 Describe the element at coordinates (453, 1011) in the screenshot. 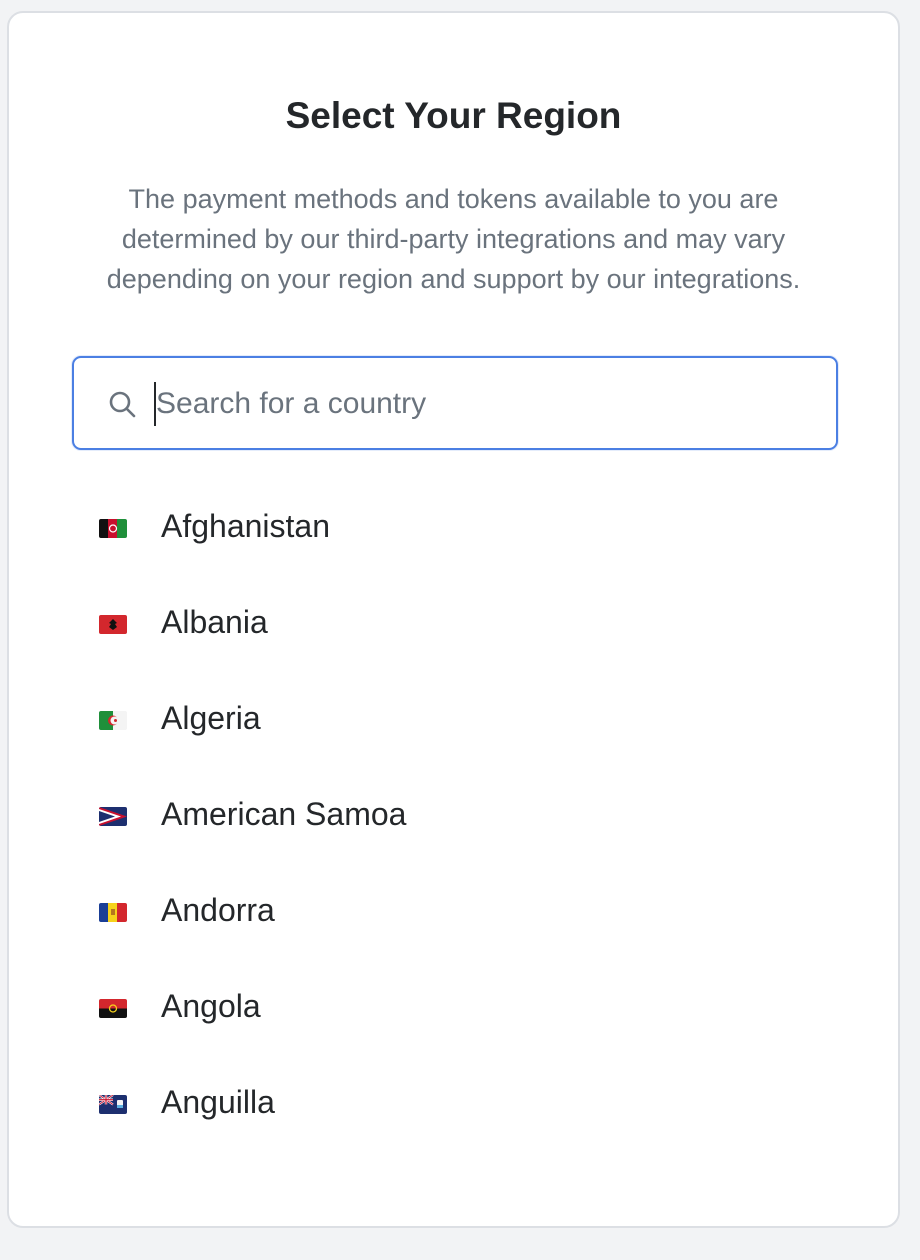

I see `country-item-angola: Angola` at that location.